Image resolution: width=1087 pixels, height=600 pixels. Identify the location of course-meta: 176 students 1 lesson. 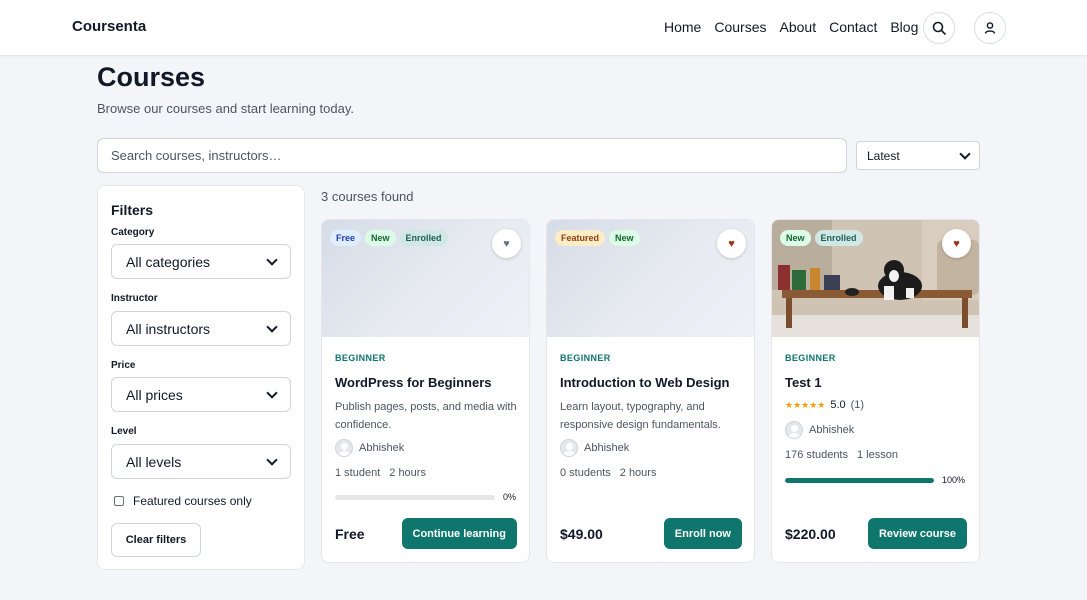
(841, 455).